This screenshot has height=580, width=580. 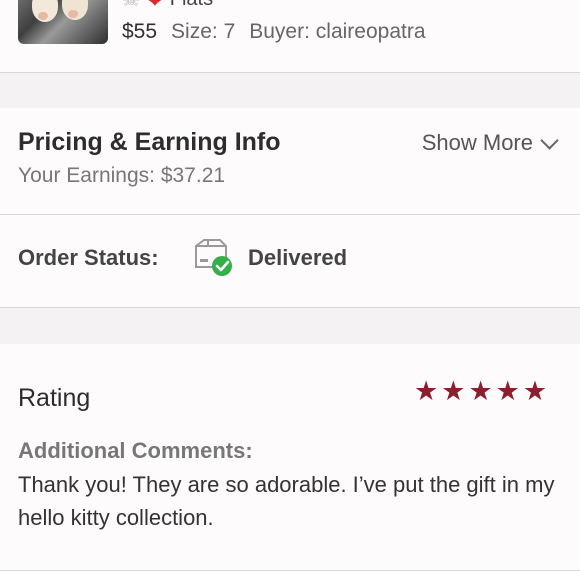 I want to click on skull-icon: ☠, so click(x=131, y=6).